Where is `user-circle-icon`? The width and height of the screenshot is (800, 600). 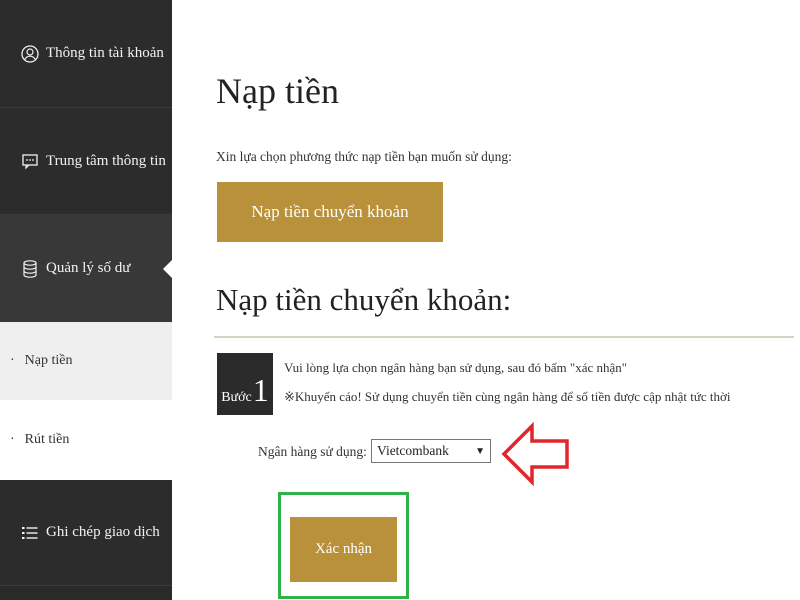 user-circle-icon is located at coordinates (30, 54).